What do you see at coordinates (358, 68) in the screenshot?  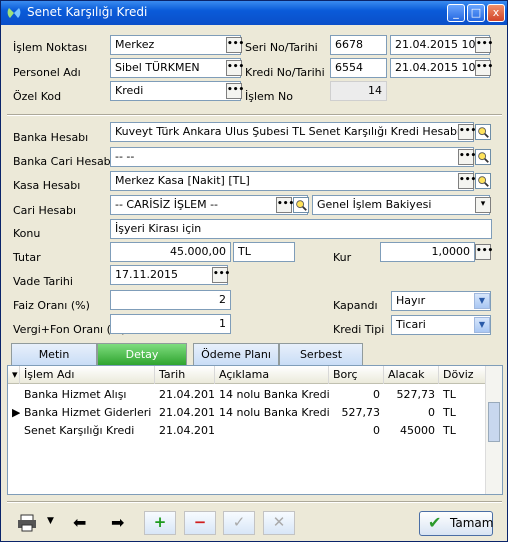 I see `kredi-no-field: 6554` at bounding box center [358, 68].